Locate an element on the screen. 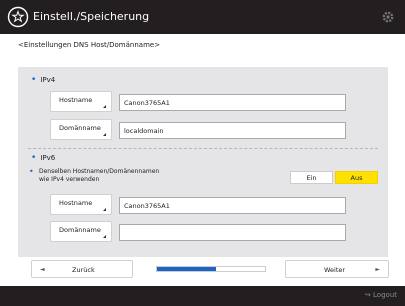 The height and width of the screenshot is (306, 405). progress-bar is located at coordinates (211, 269).